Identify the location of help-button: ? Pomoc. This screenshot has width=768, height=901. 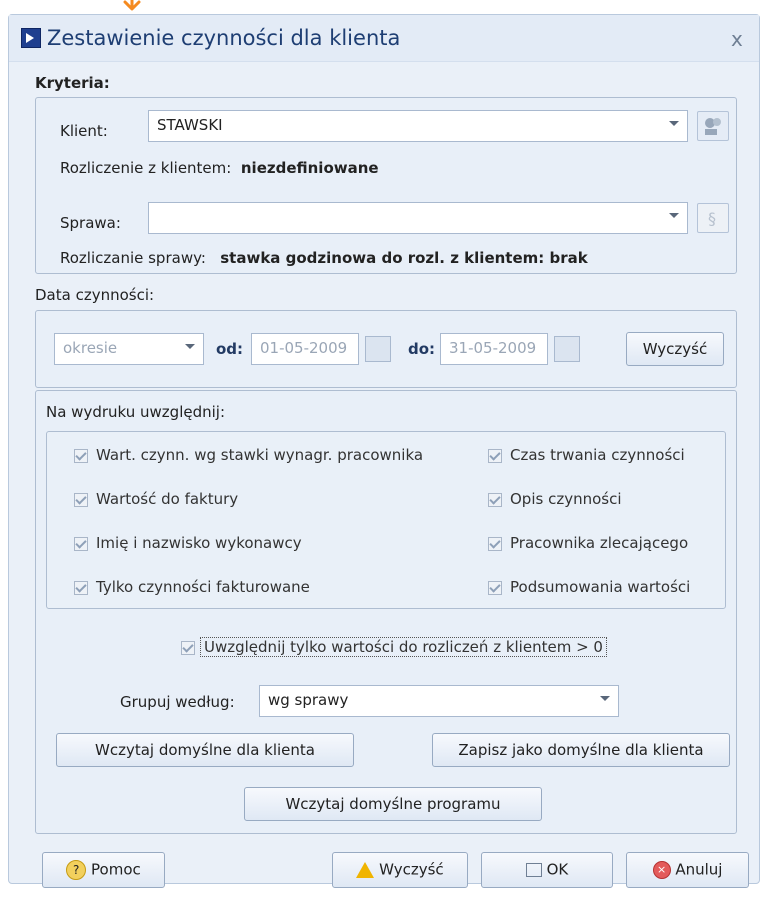
(103, 870).